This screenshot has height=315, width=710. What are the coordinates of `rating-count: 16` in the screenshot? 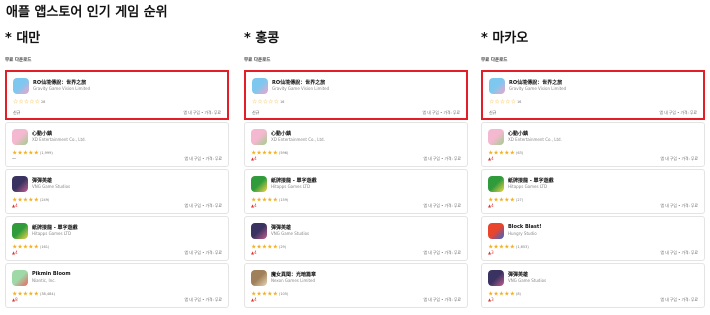 It's located at (519, 102).